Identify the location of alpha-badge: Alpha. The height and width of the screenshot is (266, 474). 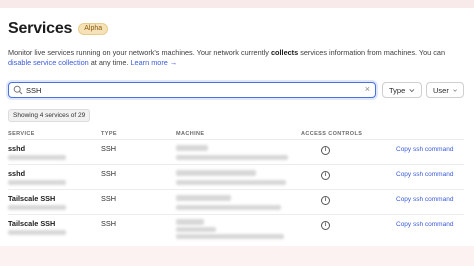
(93, 29).